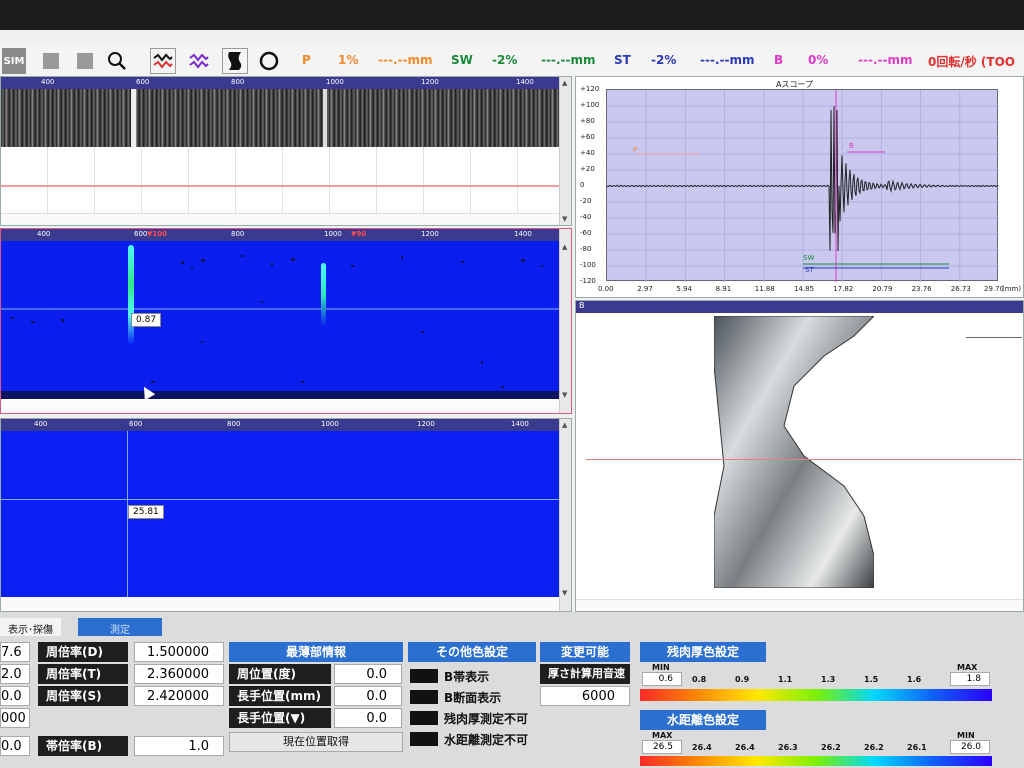 The height and width of the screenshot is (768, 1024). I want to click on bottom-ruler: 400 600 800 1000 1200 1400, so click(280, 425).